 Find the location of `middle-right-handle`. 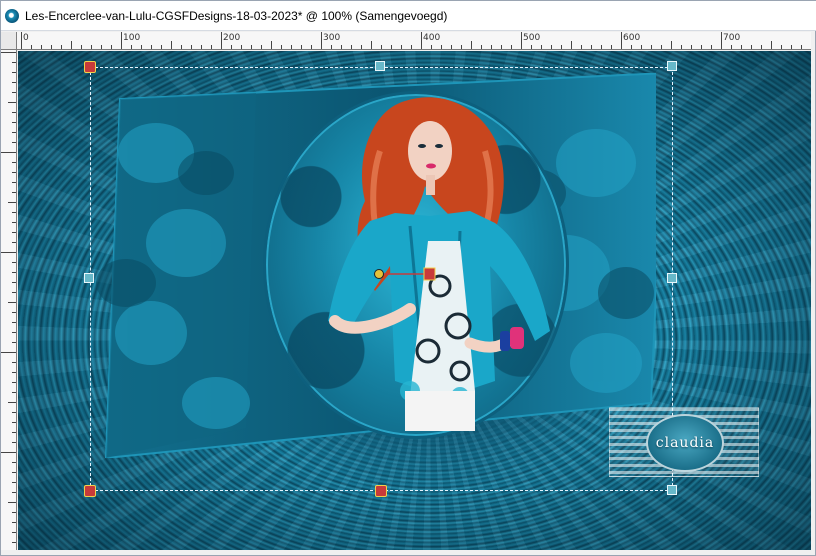

middle-right-handle is located at coordinates (672, 278).